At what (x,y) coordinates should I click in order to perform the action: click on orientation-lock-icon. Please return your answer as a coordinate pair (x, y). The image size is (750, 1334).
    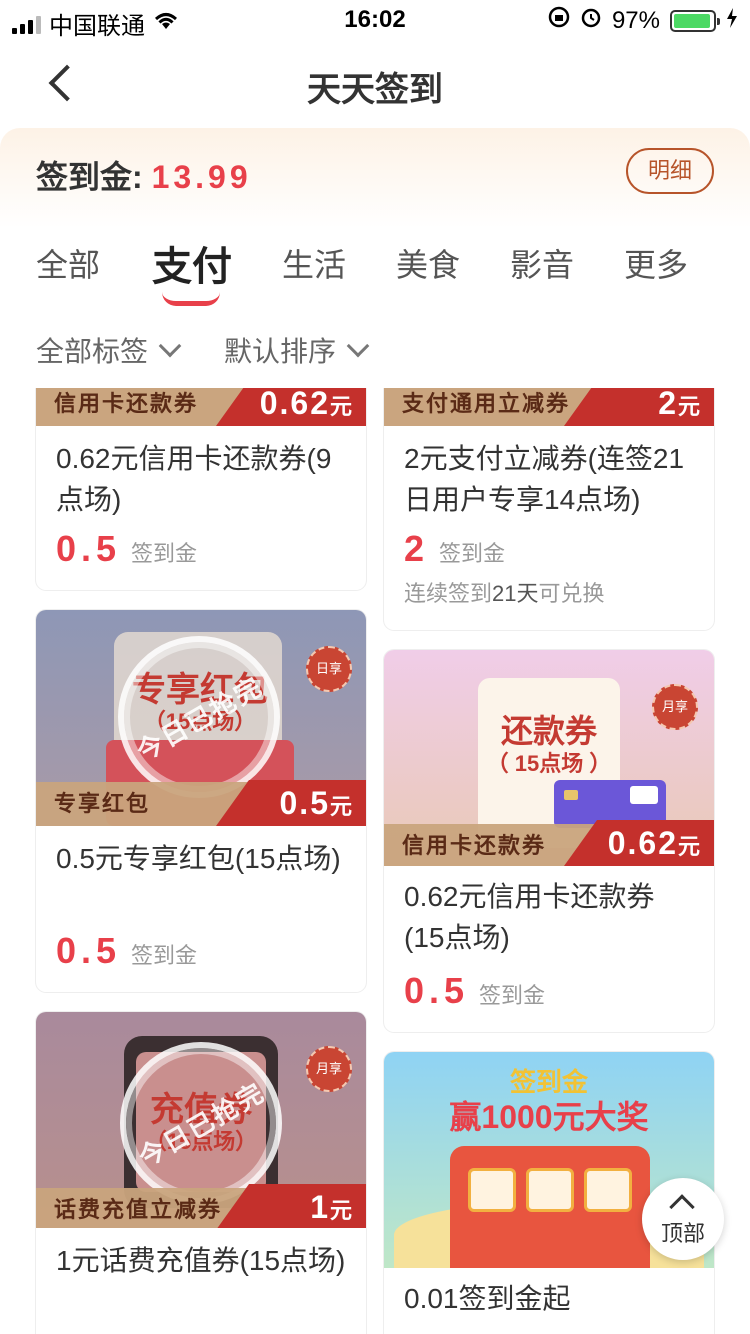
    Looking at the image, I should click on (559, 20).